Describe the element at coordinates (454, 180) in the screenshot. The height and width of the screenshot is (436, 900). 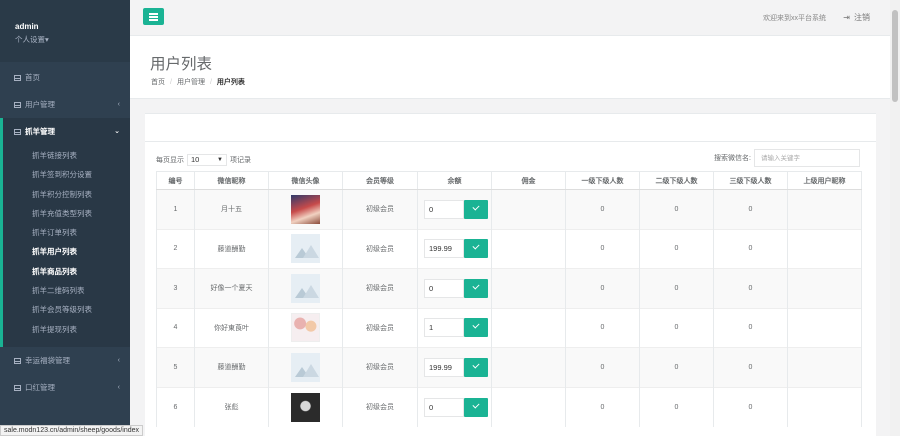
I see `column-header: 余额` at that location.